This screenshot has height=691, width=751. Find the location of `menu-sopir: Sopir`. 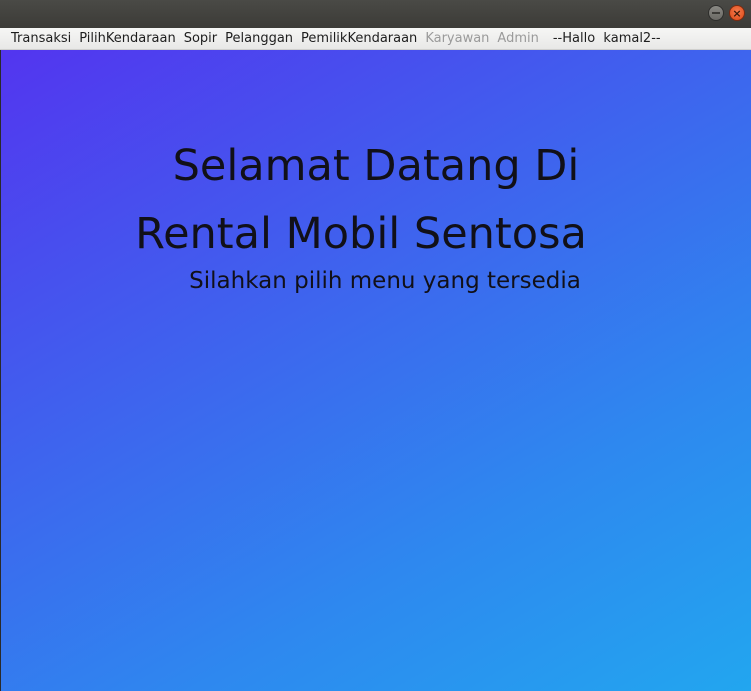

menu-sopir: Sopir is located at coordinates (200, 38).